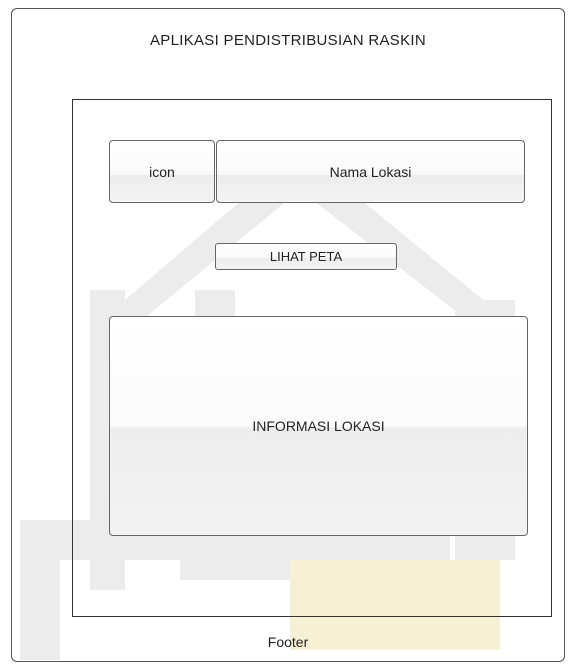  I want to click on app-title: APLIKASI PENDISTRIBUSIAN RASKIN, so click(288, 40).